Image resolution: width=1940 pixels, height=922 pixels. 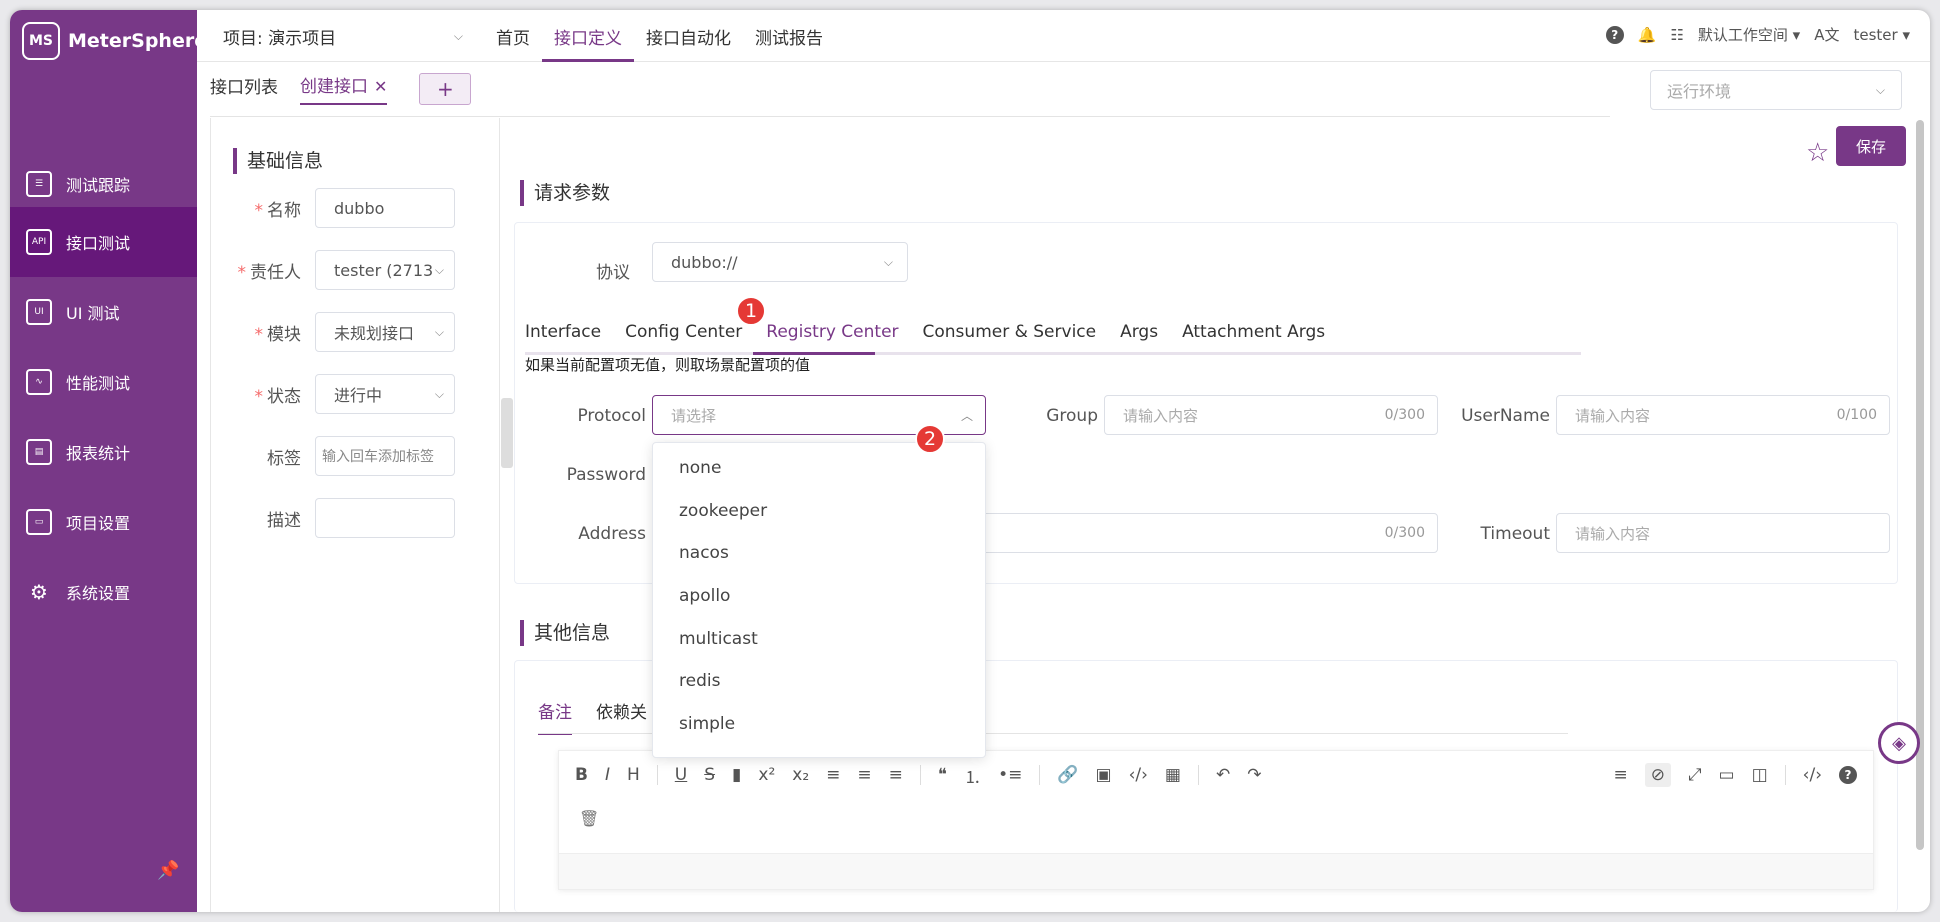 I want to click on align-center-icon: ≡, so click(x=864, y=775).